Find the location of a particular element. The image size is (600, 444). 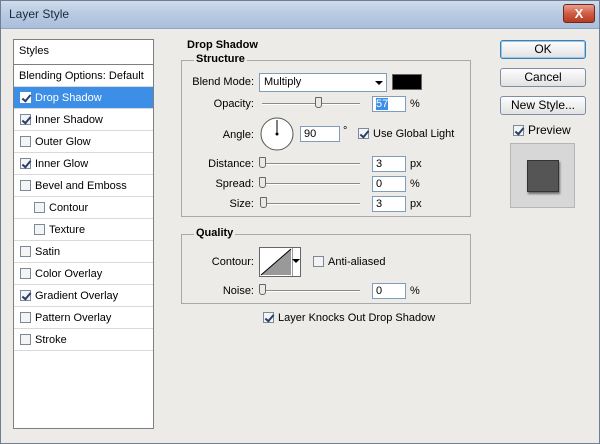

anti-aliased-checkbox: Anti-aliased is located at coordinates (349, 262).